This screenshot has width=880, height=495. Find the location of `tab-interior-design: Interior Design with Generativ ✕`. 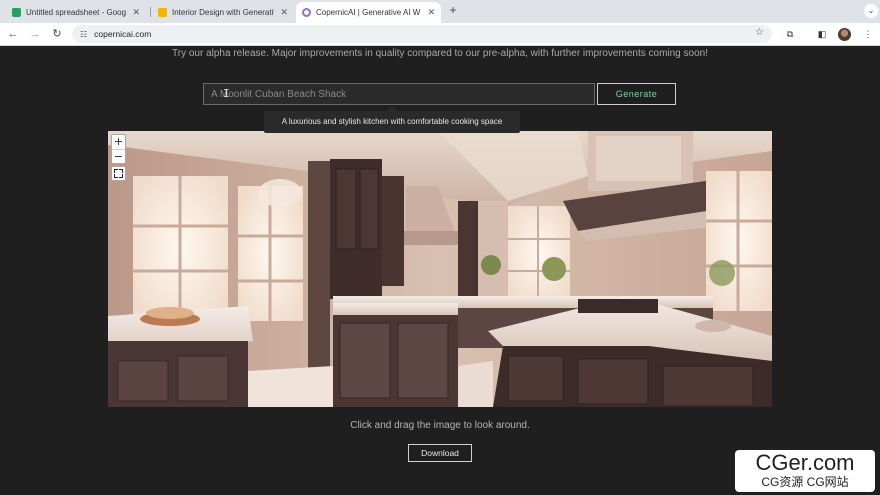

tab-interior-design: Interior Design with Generativ ✕ is located at coordinates (223, 12).